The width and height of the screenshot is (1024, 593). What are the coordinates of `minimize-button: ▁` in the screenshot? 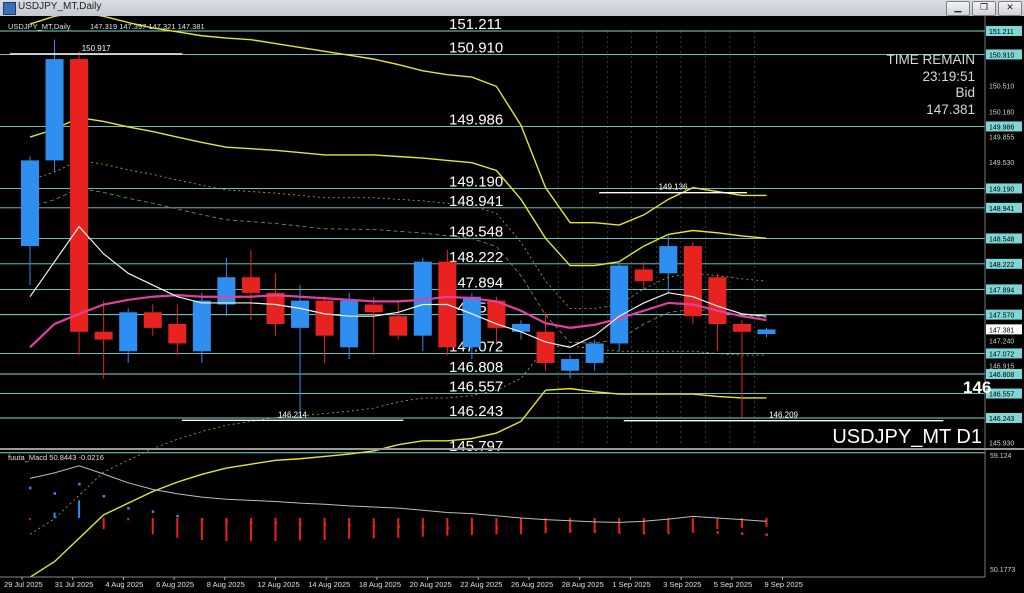 It's located at (958, 8).